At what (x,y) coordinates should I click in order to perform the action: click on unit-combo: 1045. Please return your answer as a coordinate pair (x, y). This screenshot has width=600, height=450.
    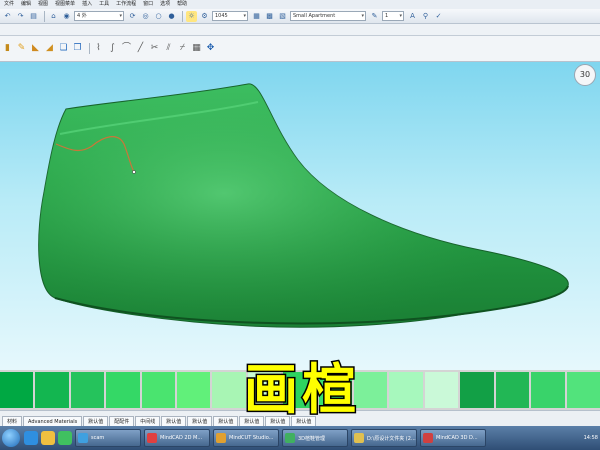
    Looking at the image, I should click on (230, 16).